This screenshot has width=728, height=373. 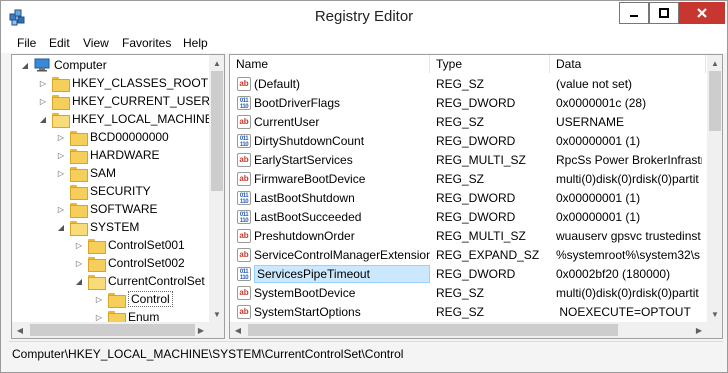 I want to click on tree-node-label: ControlSet002, so click(x=146, y=263).